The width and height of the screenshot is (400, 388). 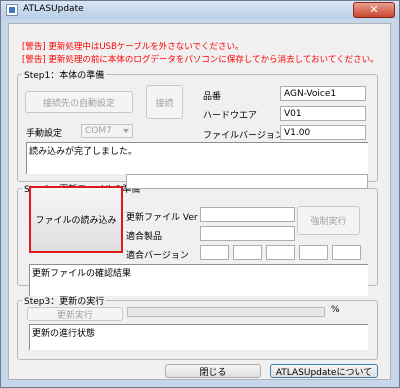 I want to click on about-button: ATLASUpdateについて, so click(x=324, y=371).